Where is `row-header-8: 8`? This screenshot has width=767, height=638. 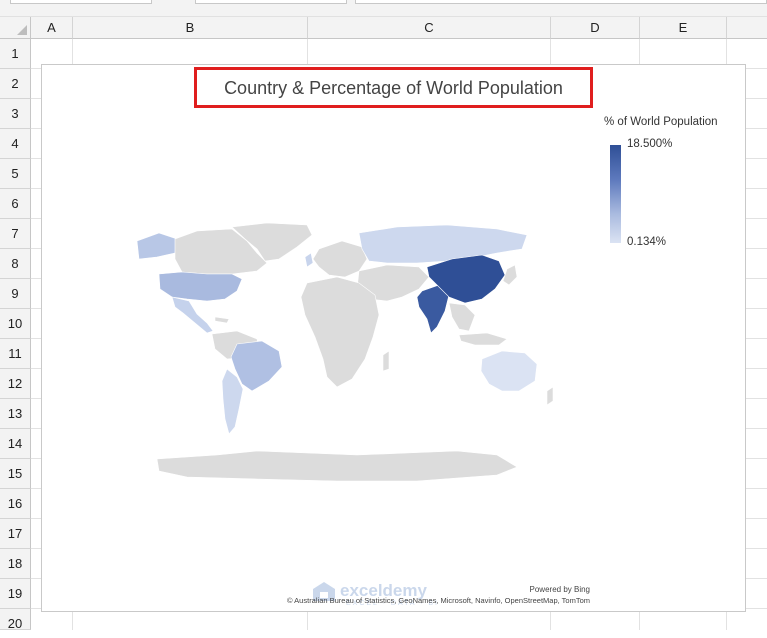 row-header-8: 8 is located at coordinates (15, 264).